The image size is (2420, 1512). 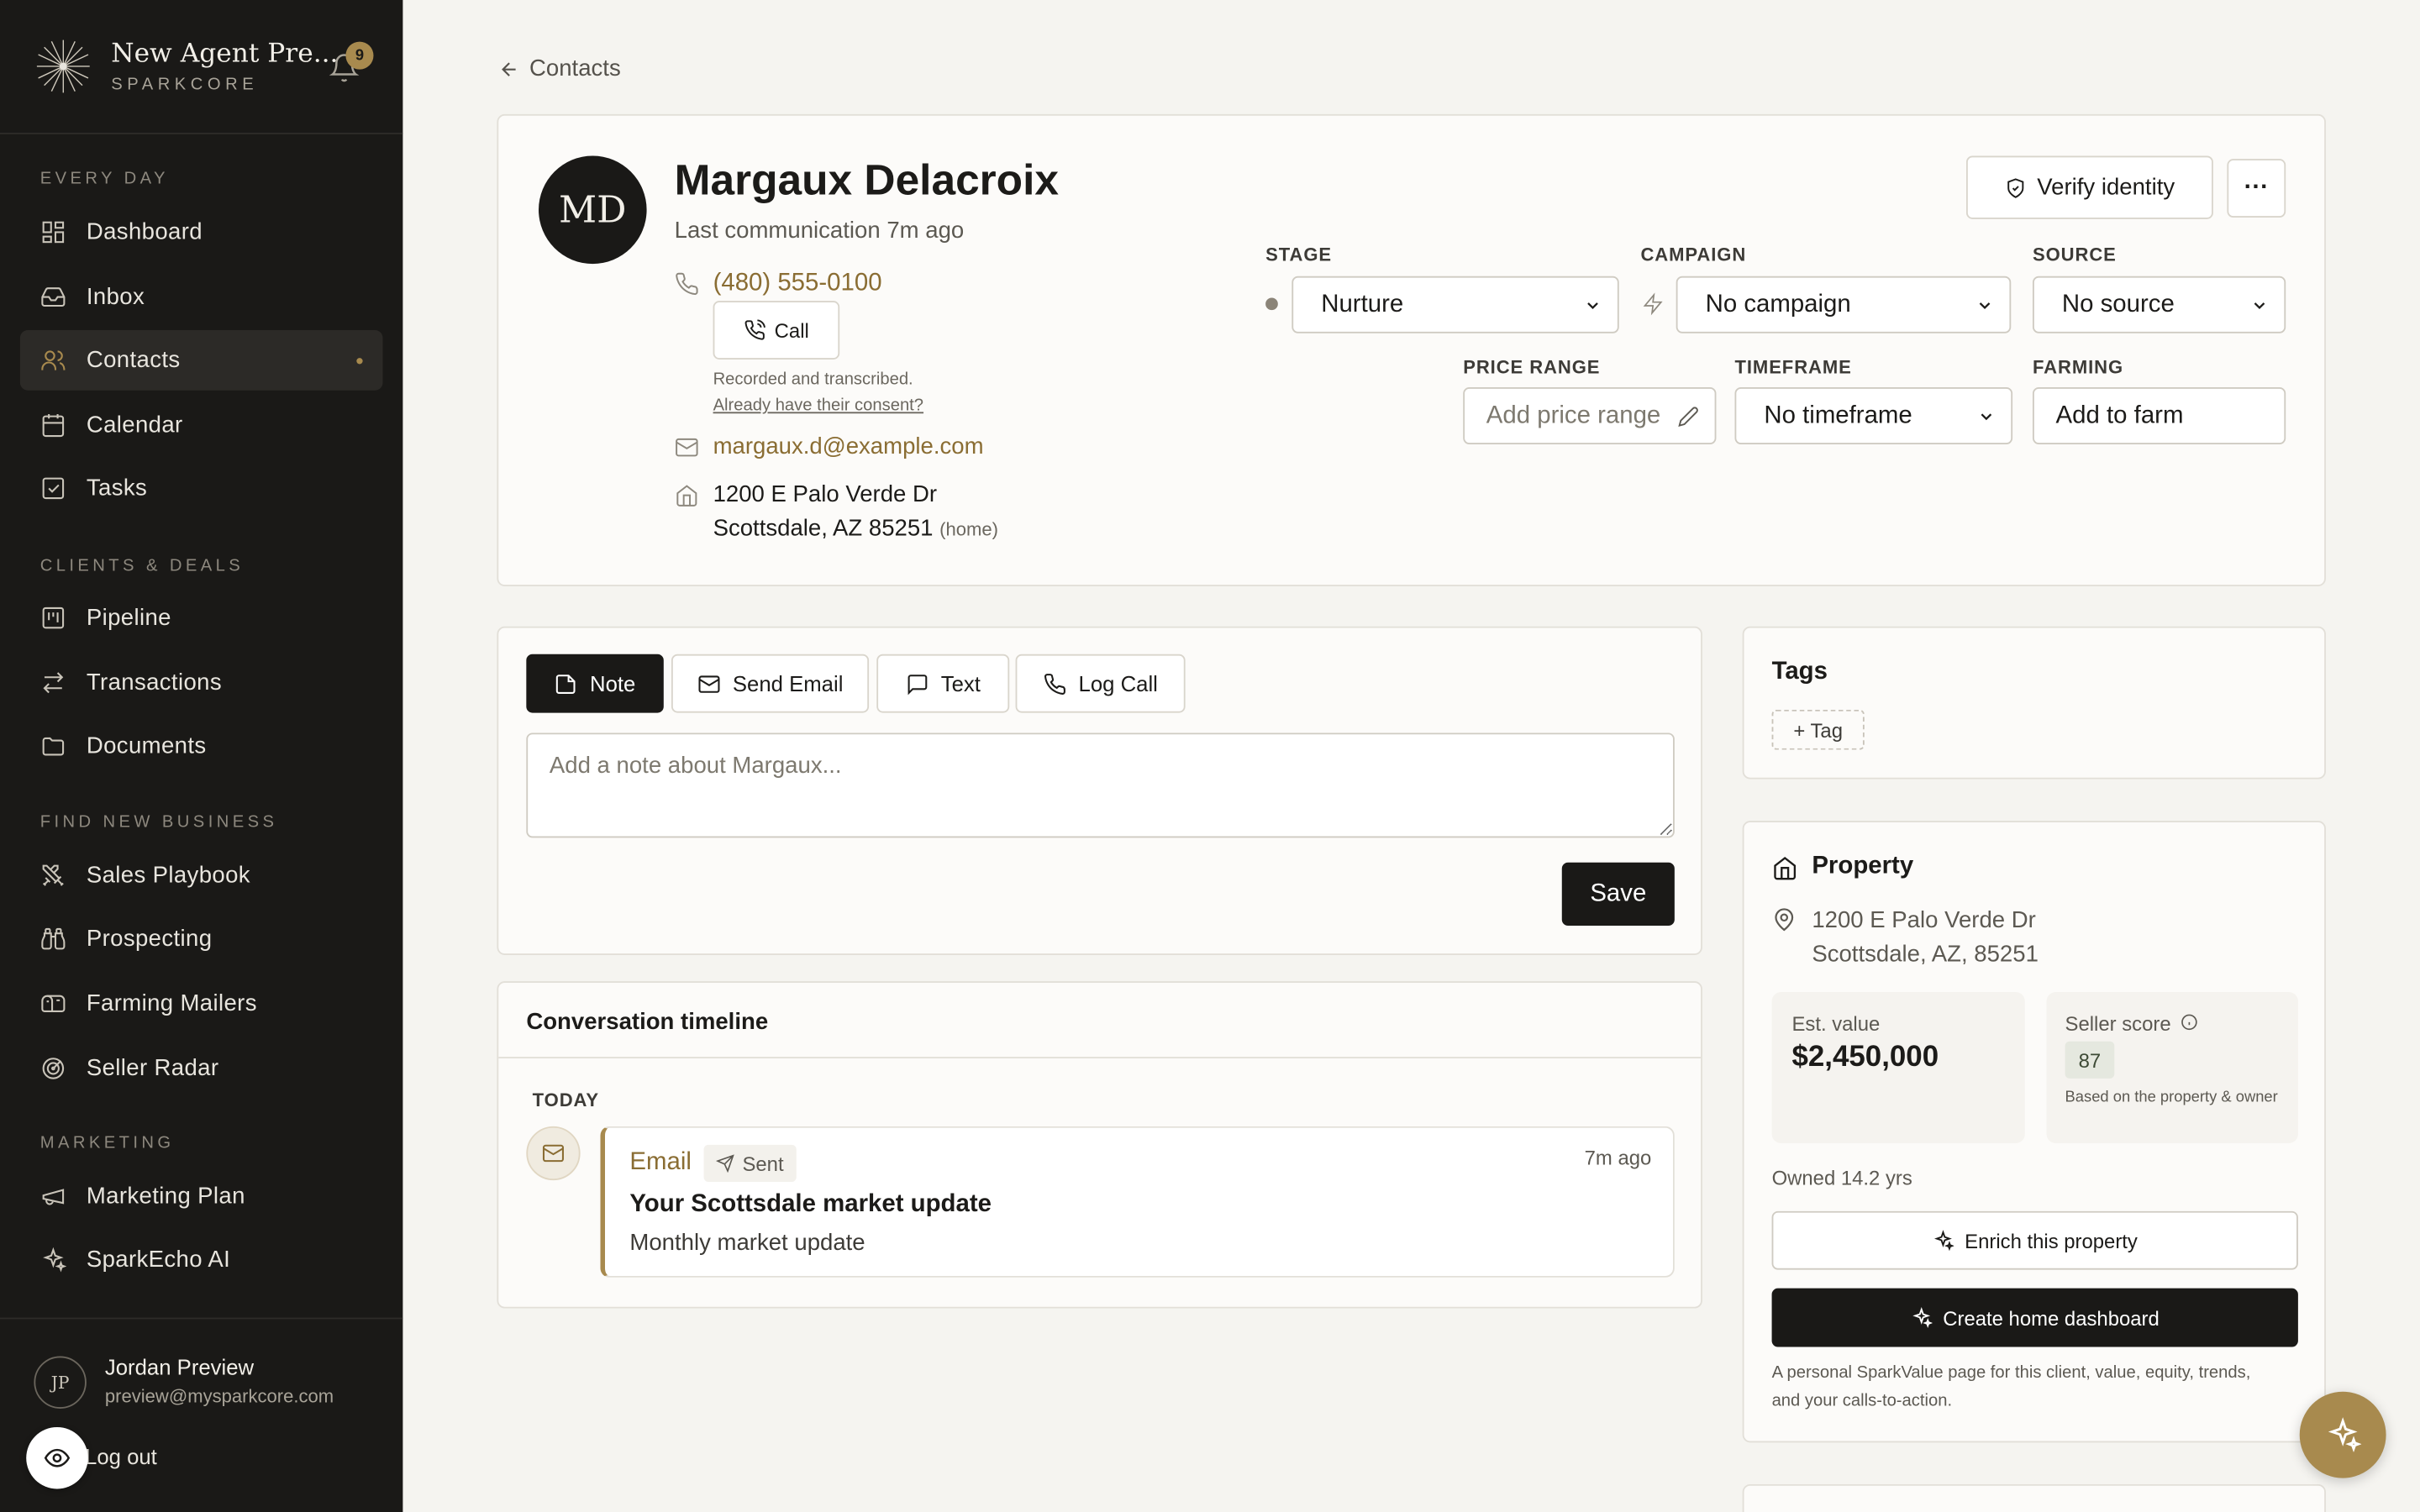 What do you see at coordinates (53, 1068) in the screenshot?
I see `radar-icon` at bounding box center [53, 1068].